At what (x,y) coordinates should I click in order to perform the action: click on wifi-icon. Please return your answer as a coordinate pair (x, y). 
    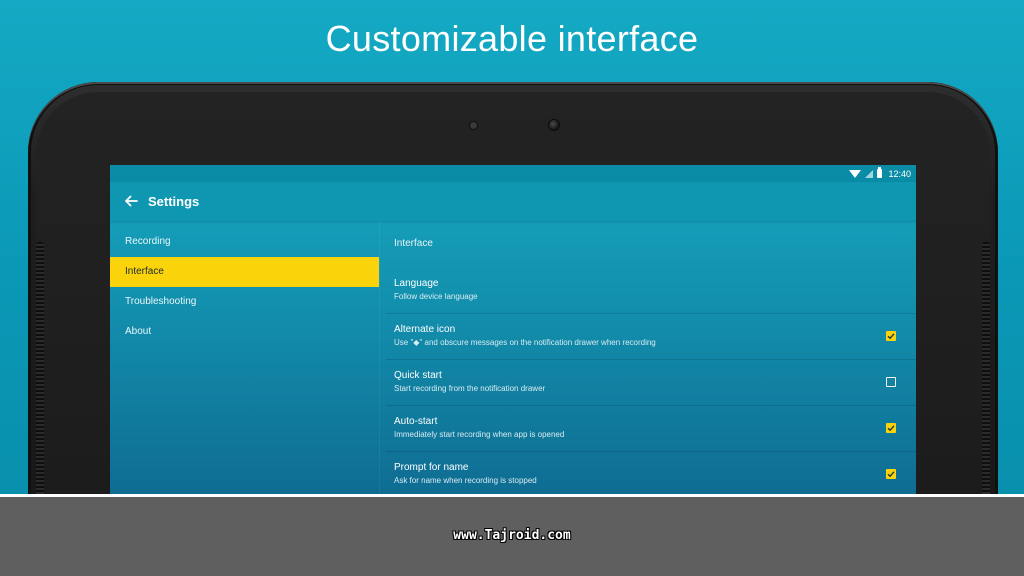
    Looking at the image, I should click on (855, 173).